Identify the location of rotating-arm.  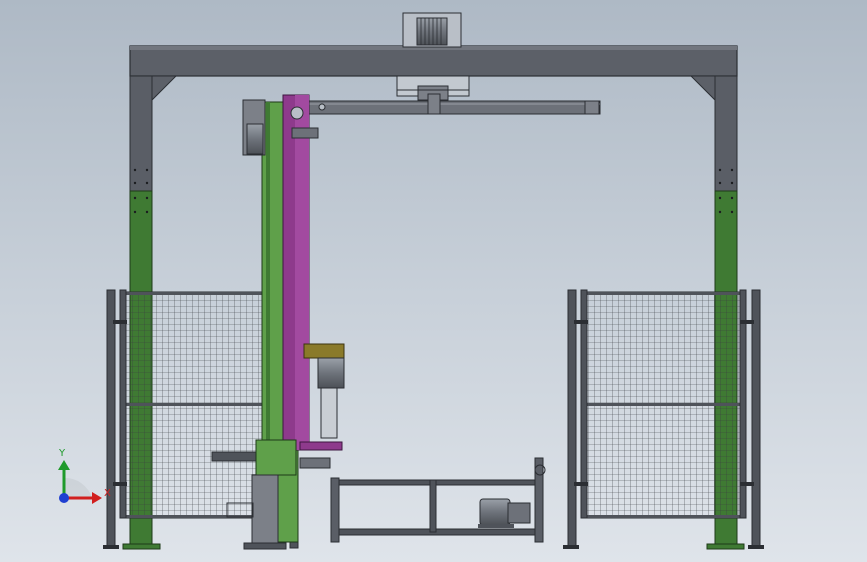
(452, 104).